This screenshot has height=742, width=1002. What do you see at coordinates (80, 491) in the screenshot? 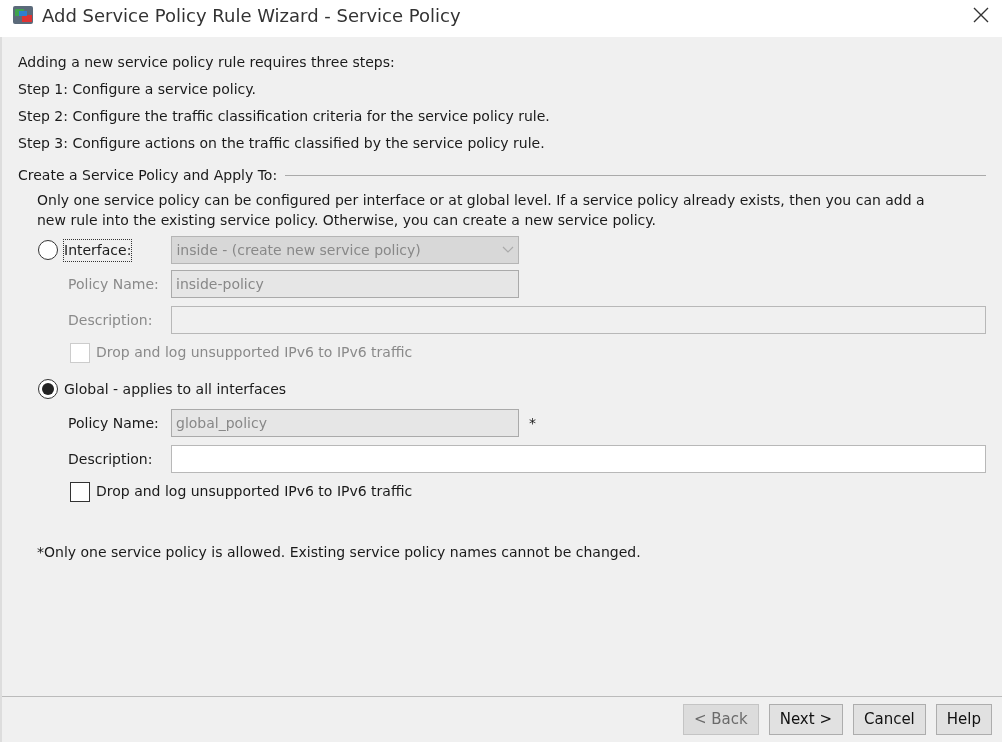
I see `checkbox` at bounding box center [80, 491].